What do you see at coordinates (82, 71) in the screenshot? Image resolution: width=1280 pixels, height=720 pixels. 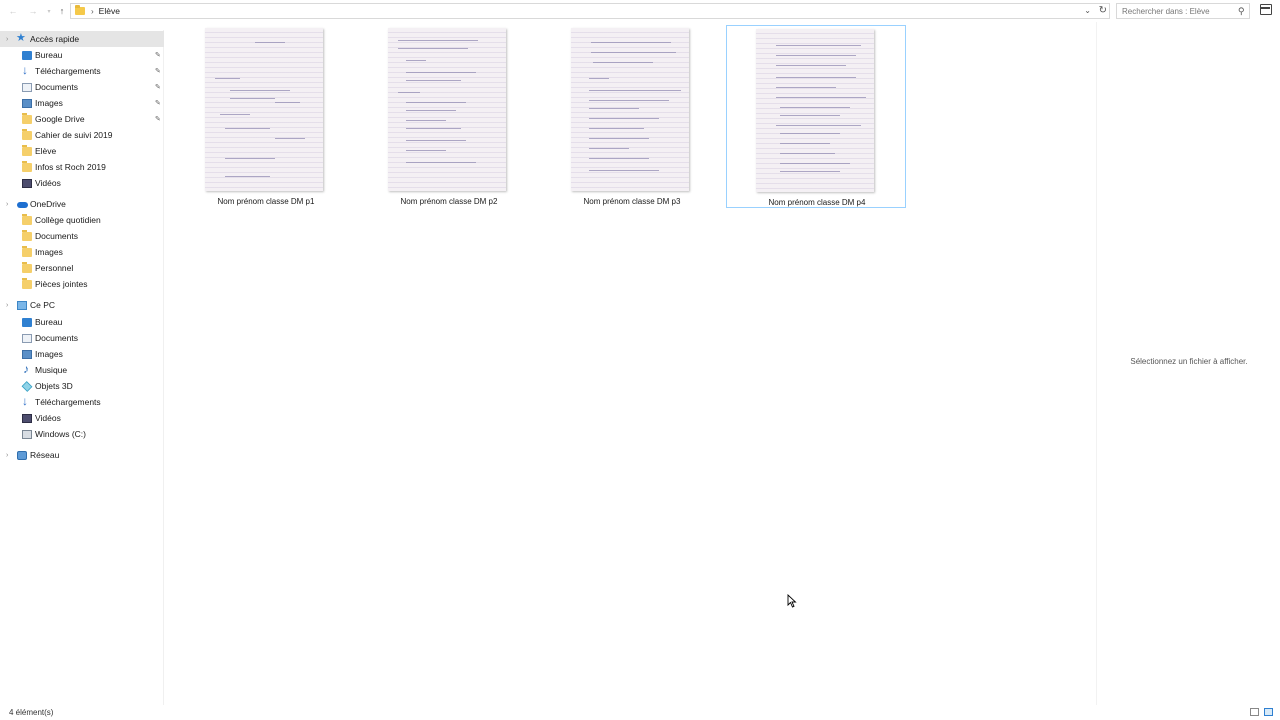 I see `nav-item-quick-access: Téléchargements ✎` at bounding box center [82, 71].